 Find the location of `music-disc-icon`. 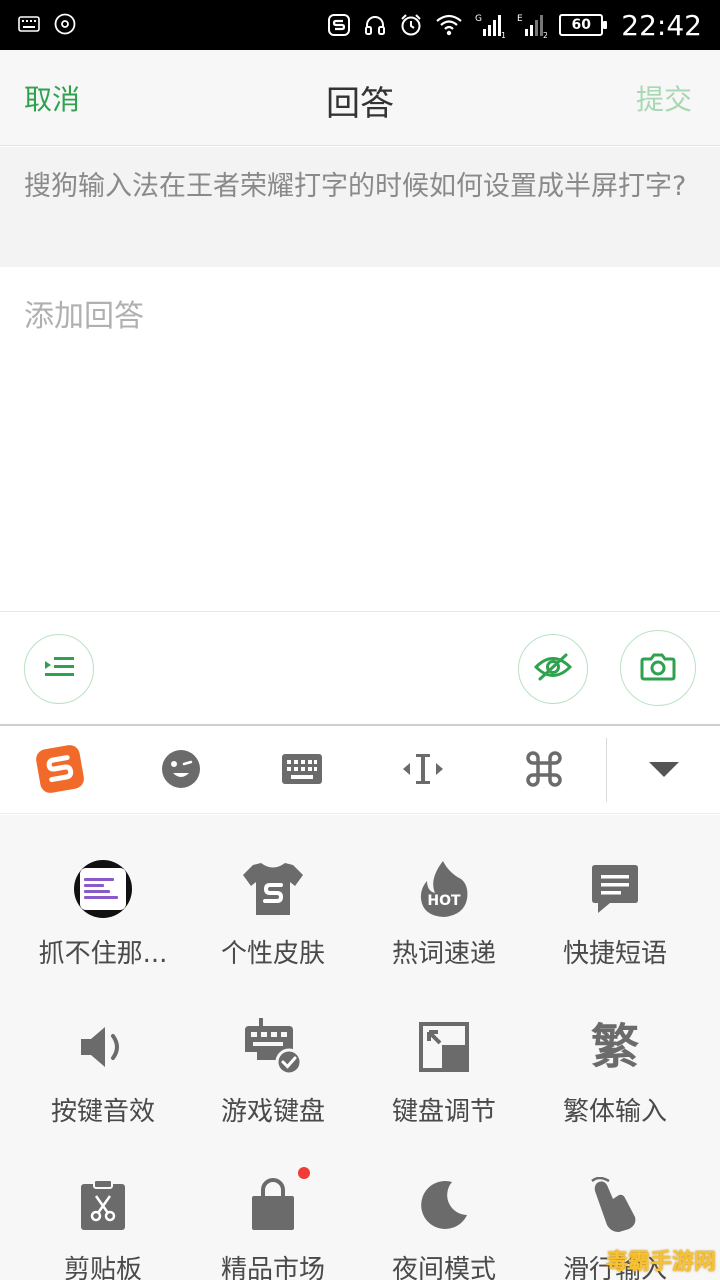

music-disc-icon is located at coordinates (65, 24).